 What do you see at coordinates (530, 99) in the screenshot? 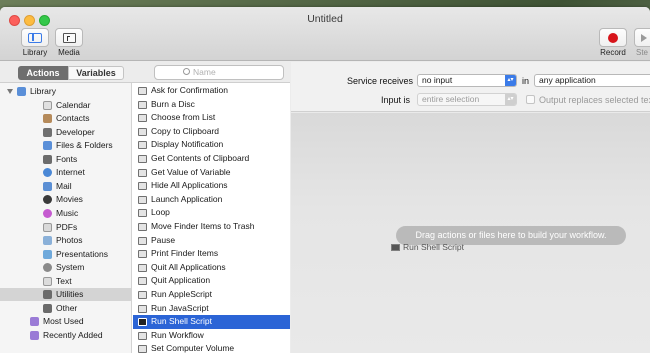
I see `output-replaces-checkbox` at bounding box center [530, 99].